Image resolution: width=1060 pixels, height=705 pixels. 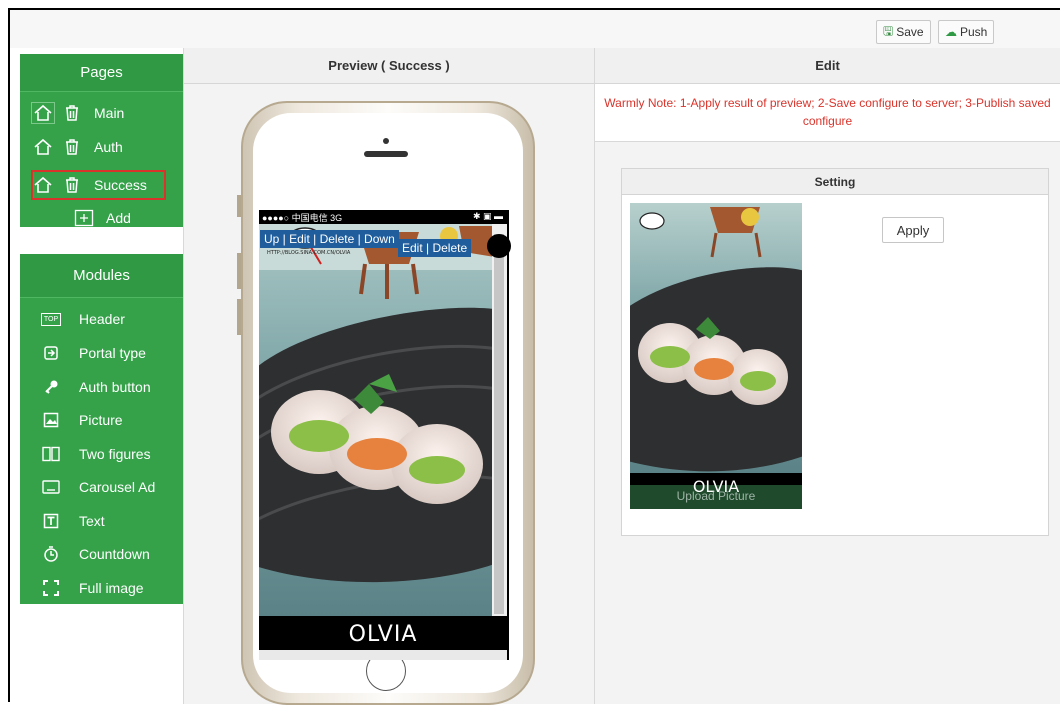 What do you see at coordinates (101, 73) in the screenshot?
I see `pages-title: Pages` at bounding box center [101, 73].